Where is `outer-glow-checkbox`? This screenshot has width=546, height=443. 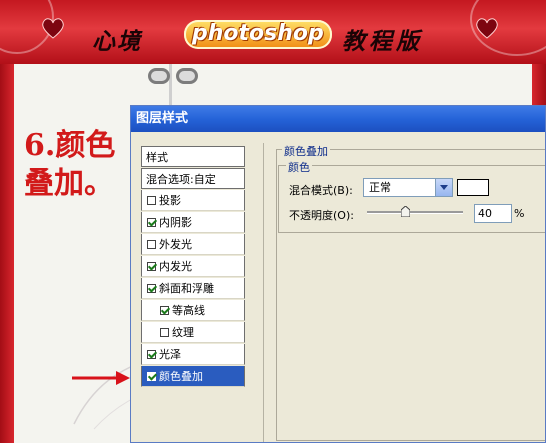 outer-glow-checkbox is located at coordinates (151, 244).